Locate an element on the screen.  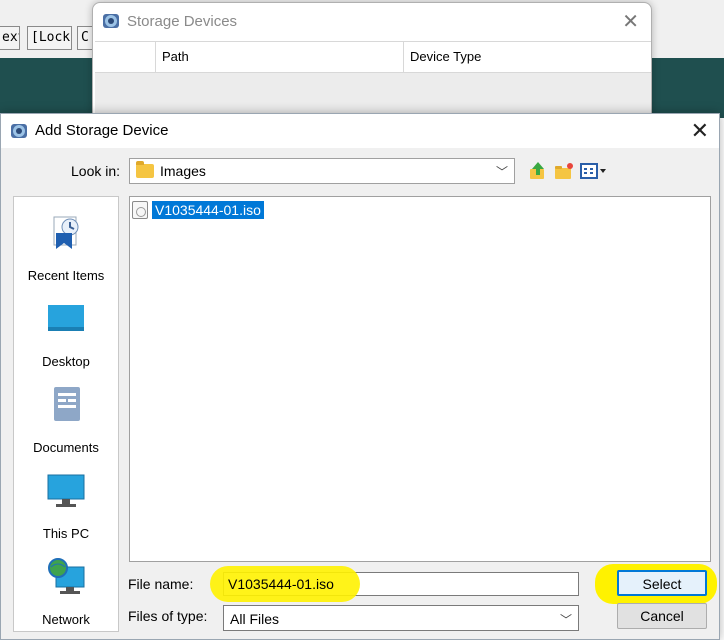
files-of-type-label: Files of type: is located at coordinates (168, 616).